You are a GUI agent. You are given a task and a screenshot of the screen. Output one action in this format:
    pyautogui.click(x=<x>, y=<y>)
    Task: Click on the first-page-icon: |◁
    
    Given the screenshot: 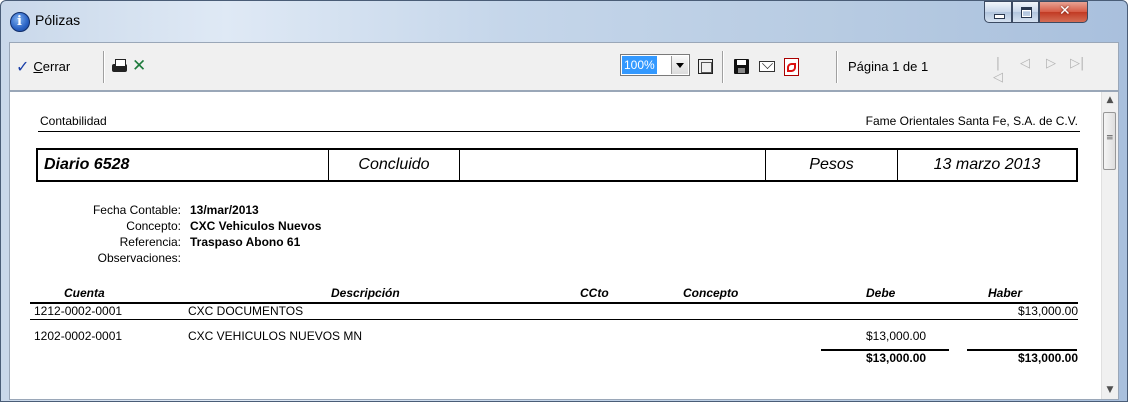 What is the action you would take?
    pyautogui.click(x=998, y=71)
    